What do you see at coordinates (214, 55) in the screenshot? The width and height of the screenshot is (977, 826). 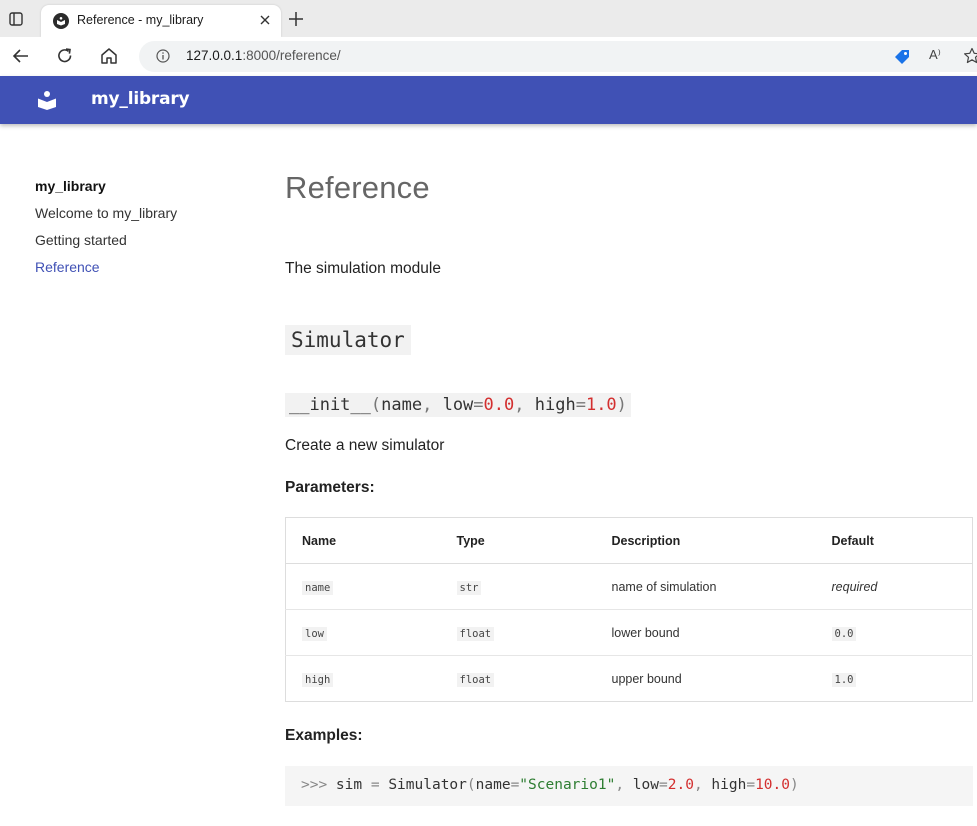 I see `url-host: 127.0.0.1` at bounding box center [214, 55].